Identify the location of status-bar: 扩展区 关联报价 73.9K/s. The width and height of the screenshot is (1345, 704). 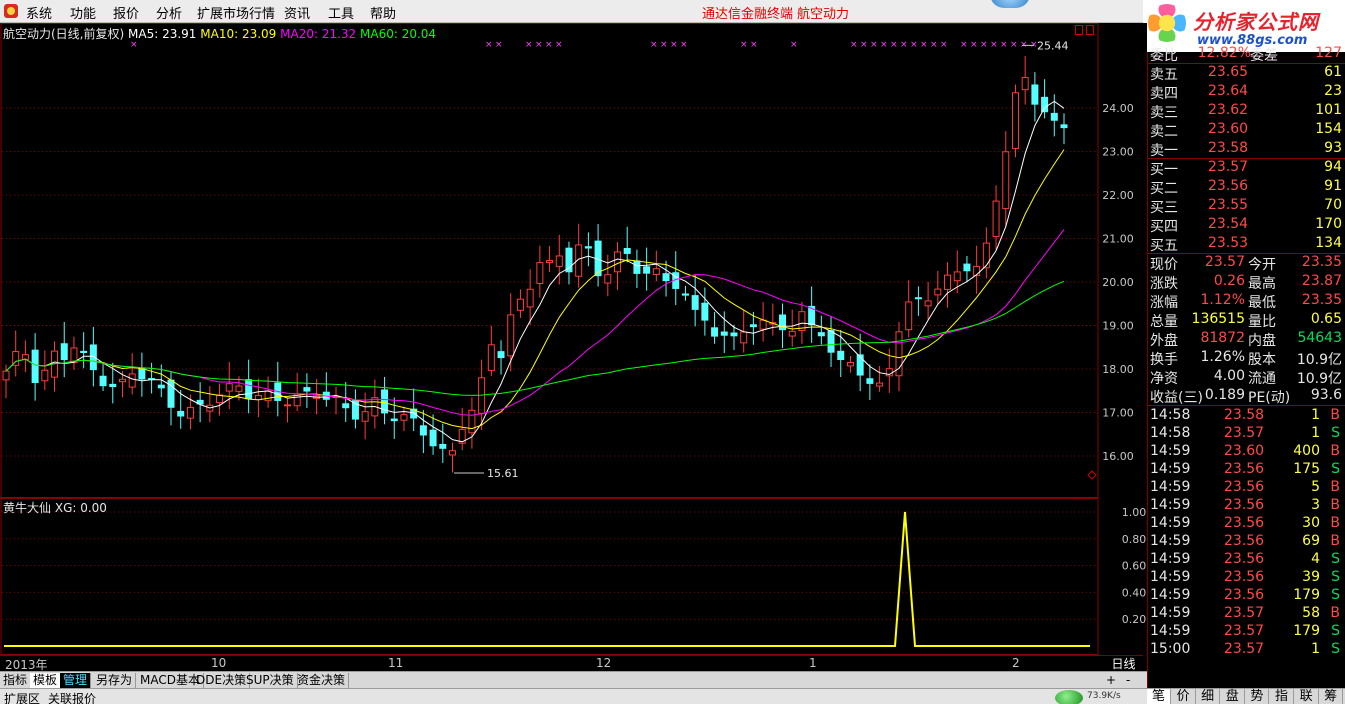
(573, 696).